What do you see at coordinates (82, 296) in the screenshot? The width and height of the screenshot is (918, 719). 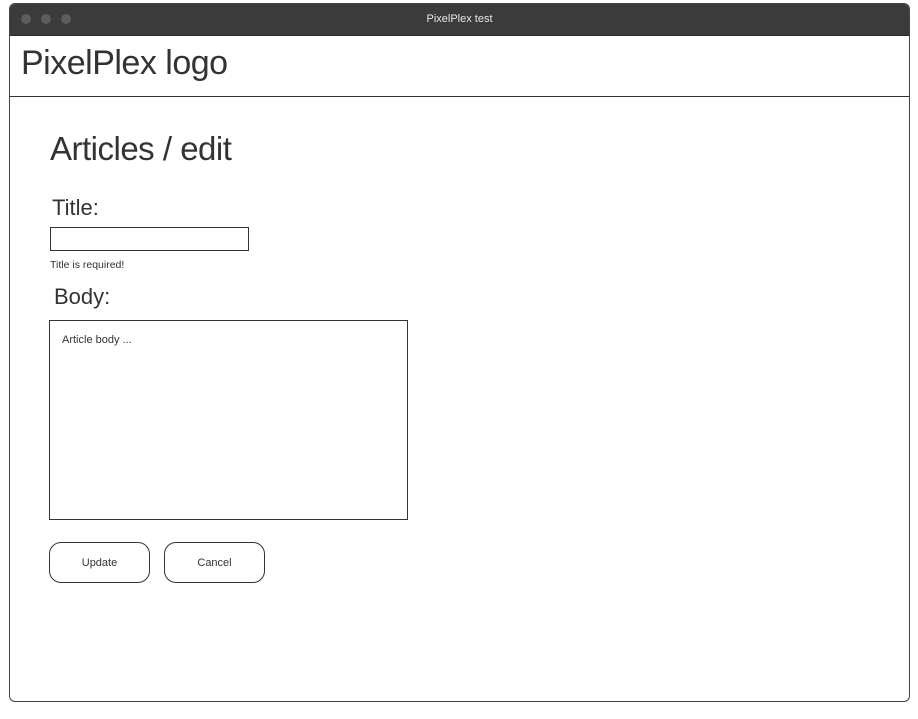 I see `body-label: Body:` at bounding box center [82, 296].